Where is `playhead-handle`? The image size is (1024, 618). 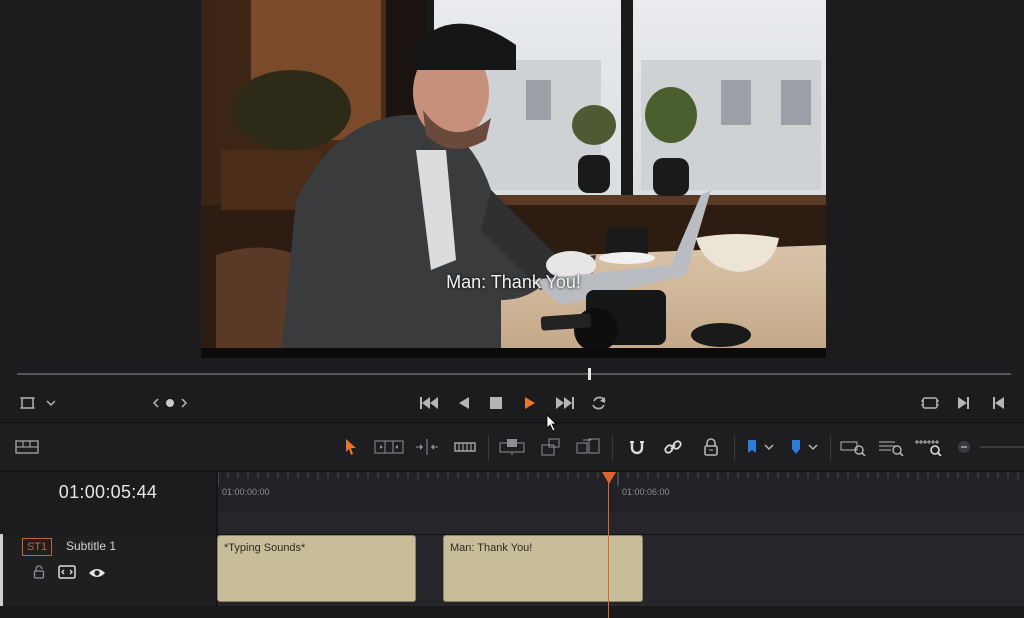
playhead-handle is located at coordinates (609, 478).